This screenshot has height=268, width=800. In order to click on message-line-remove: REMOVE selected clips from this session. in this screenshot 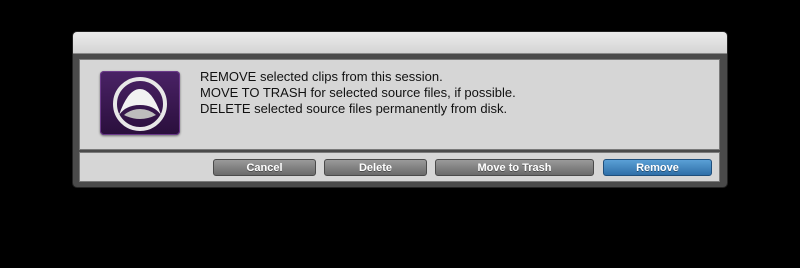, I will do `click(321, 76)`.